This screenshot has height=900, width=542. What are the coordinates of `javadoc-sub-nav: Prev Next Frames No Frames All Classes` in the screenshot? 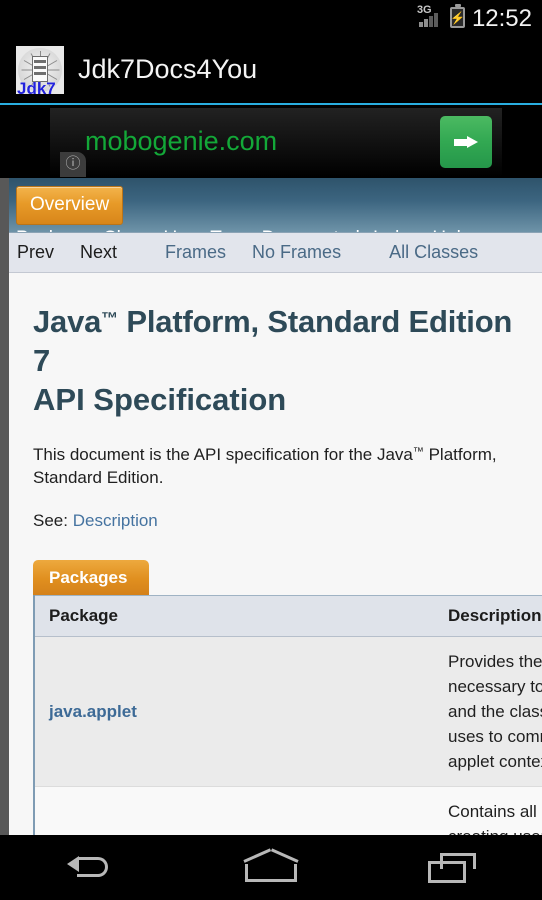 It's located at (275, 252).